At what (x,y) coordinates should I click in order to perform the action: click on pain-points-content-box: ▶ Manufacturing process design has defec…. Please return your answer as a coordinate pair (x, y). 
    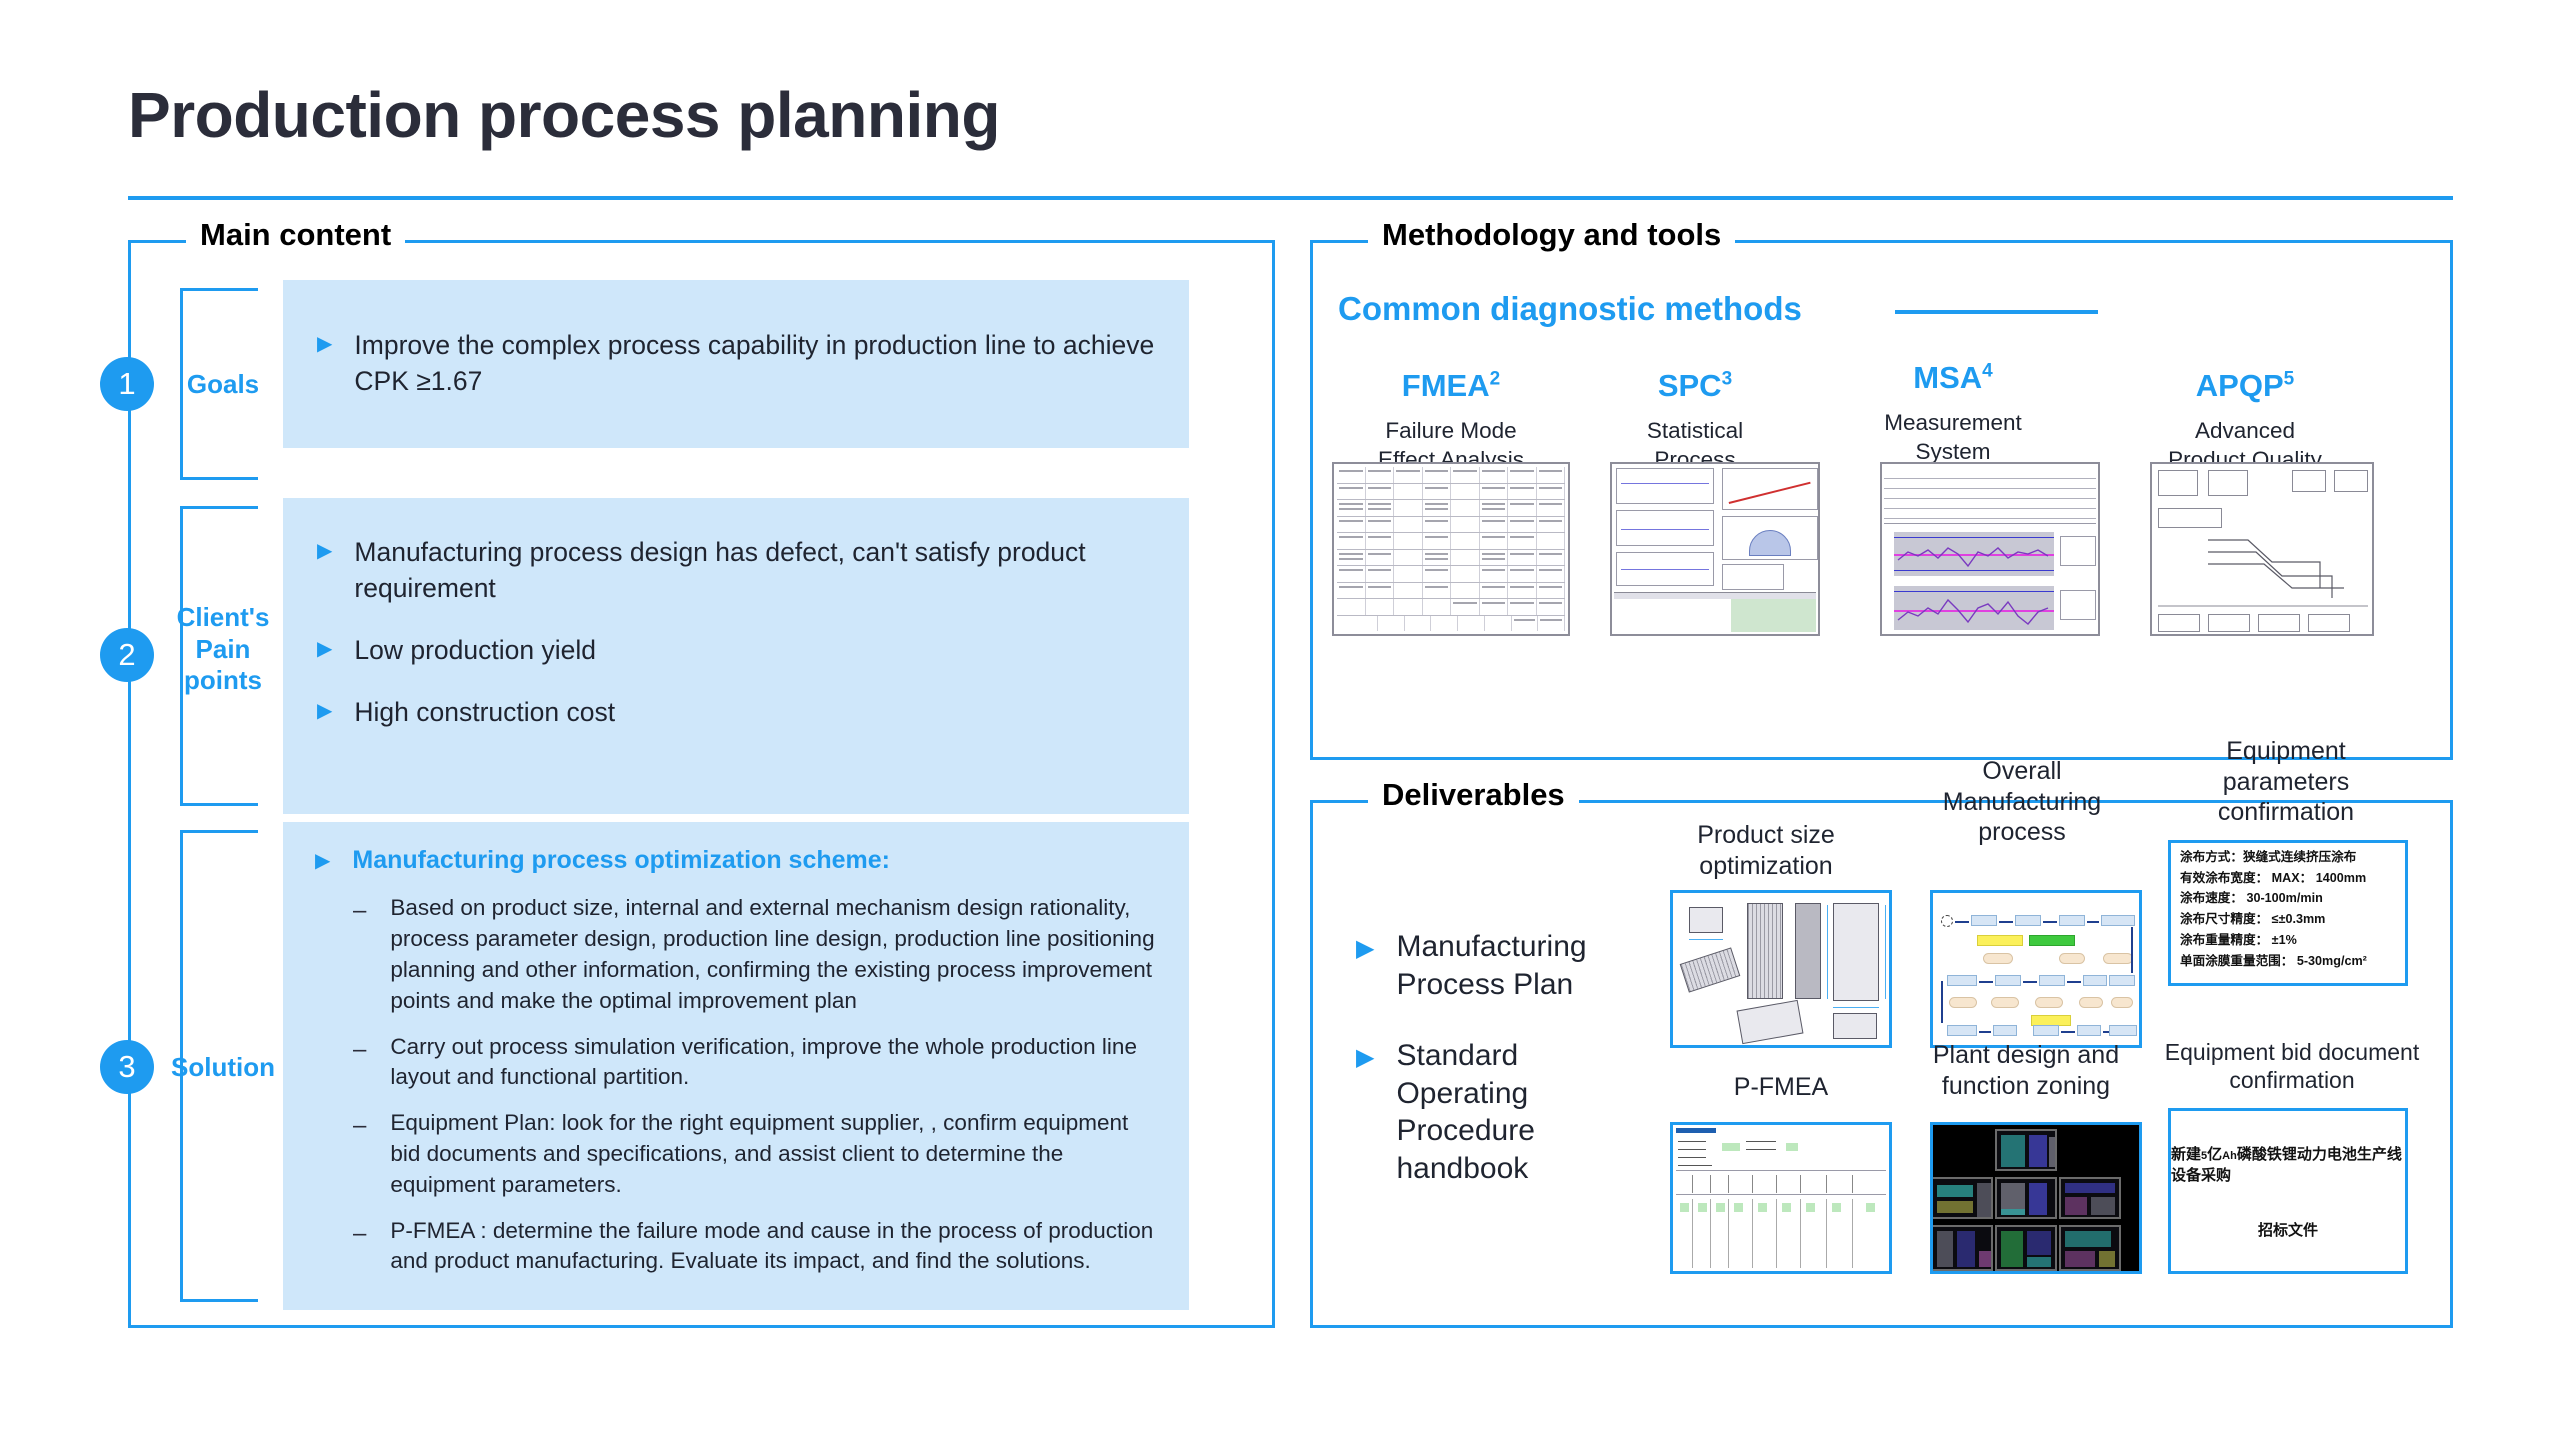
    Looking at the image, I should click on (736, 656).